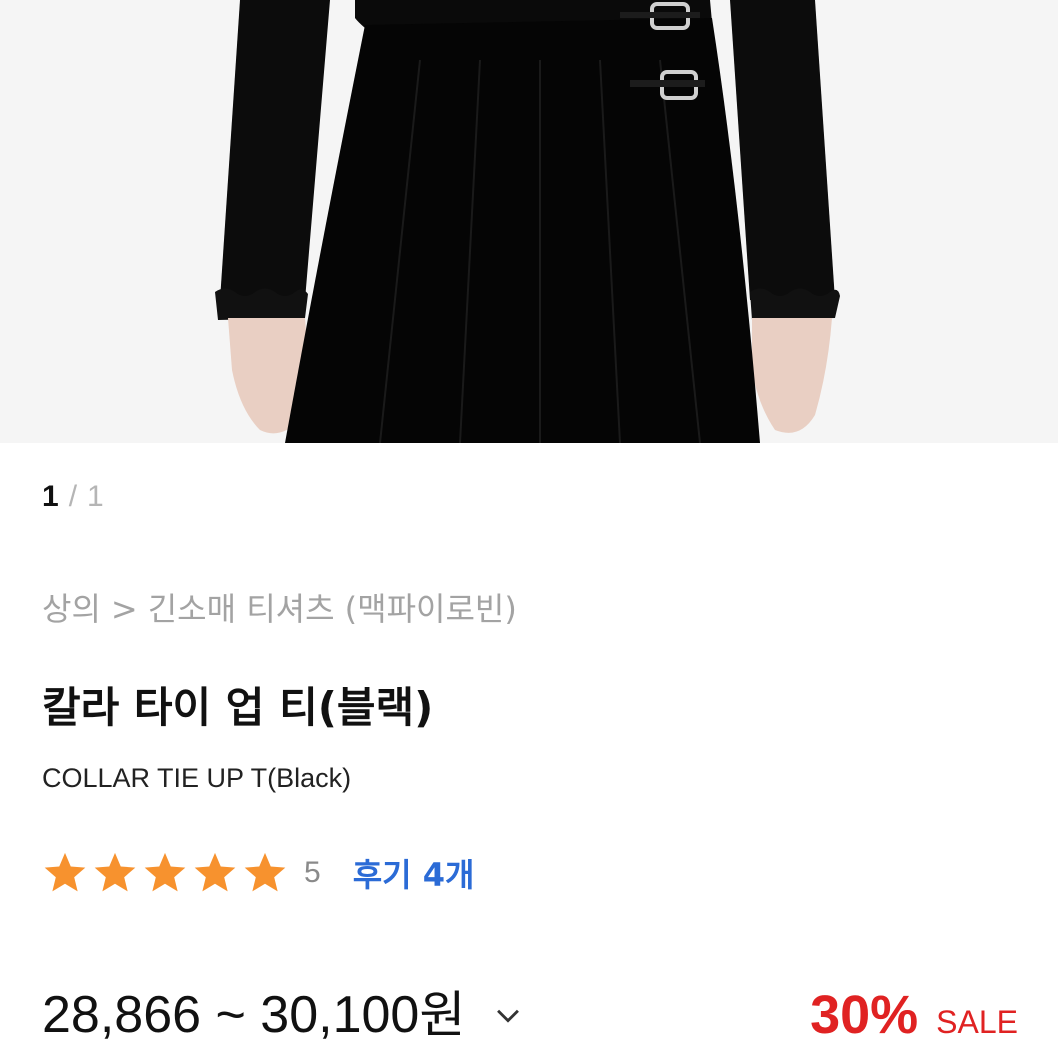 Image resolution: width=1058 pixels, height=1058 pixels. I want to click on image-counter: 1 / 1, so click(73, 497).